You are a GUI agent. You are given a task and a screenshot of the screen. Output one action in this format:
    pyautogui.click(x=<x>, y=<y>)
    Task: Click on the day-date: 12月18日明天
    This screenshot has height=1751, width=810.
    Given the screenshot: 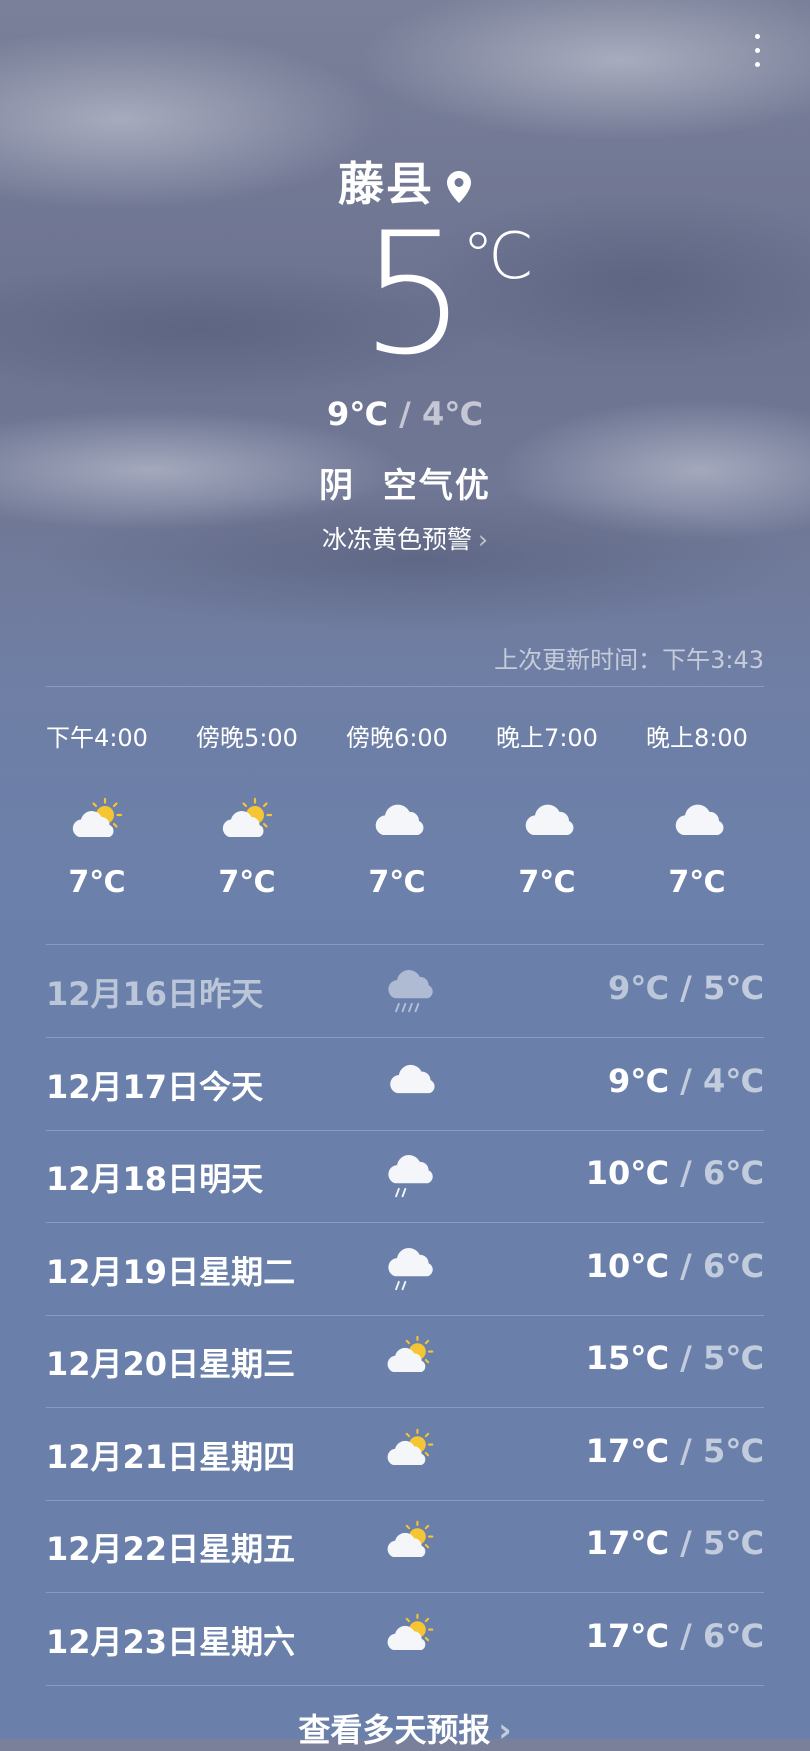 What is the action you would take?
    pyautogui.click(x=155, y=1179)
    